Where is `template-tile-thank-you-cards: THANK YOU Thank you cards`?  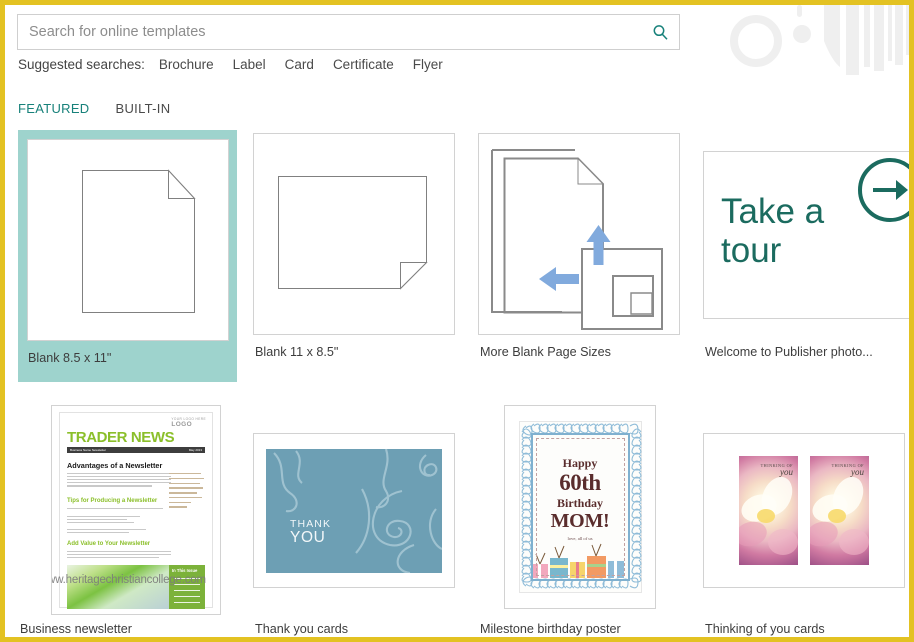
template-tile-thank-you-cards: THANK YOU Thank you cards is located at coordinates (355, 521).